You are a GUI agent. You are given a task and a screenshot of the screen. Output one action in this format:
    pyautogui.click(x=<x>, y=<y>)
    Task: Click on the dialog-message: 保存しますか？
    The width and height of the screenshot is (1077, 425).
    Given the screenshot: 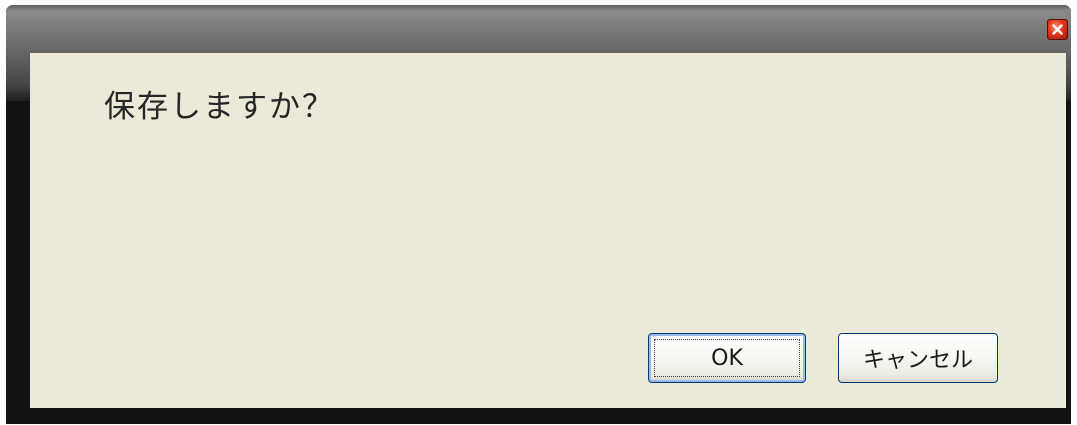 What is the action you would take?
    pyautogui.click(x=219, y=107)
    